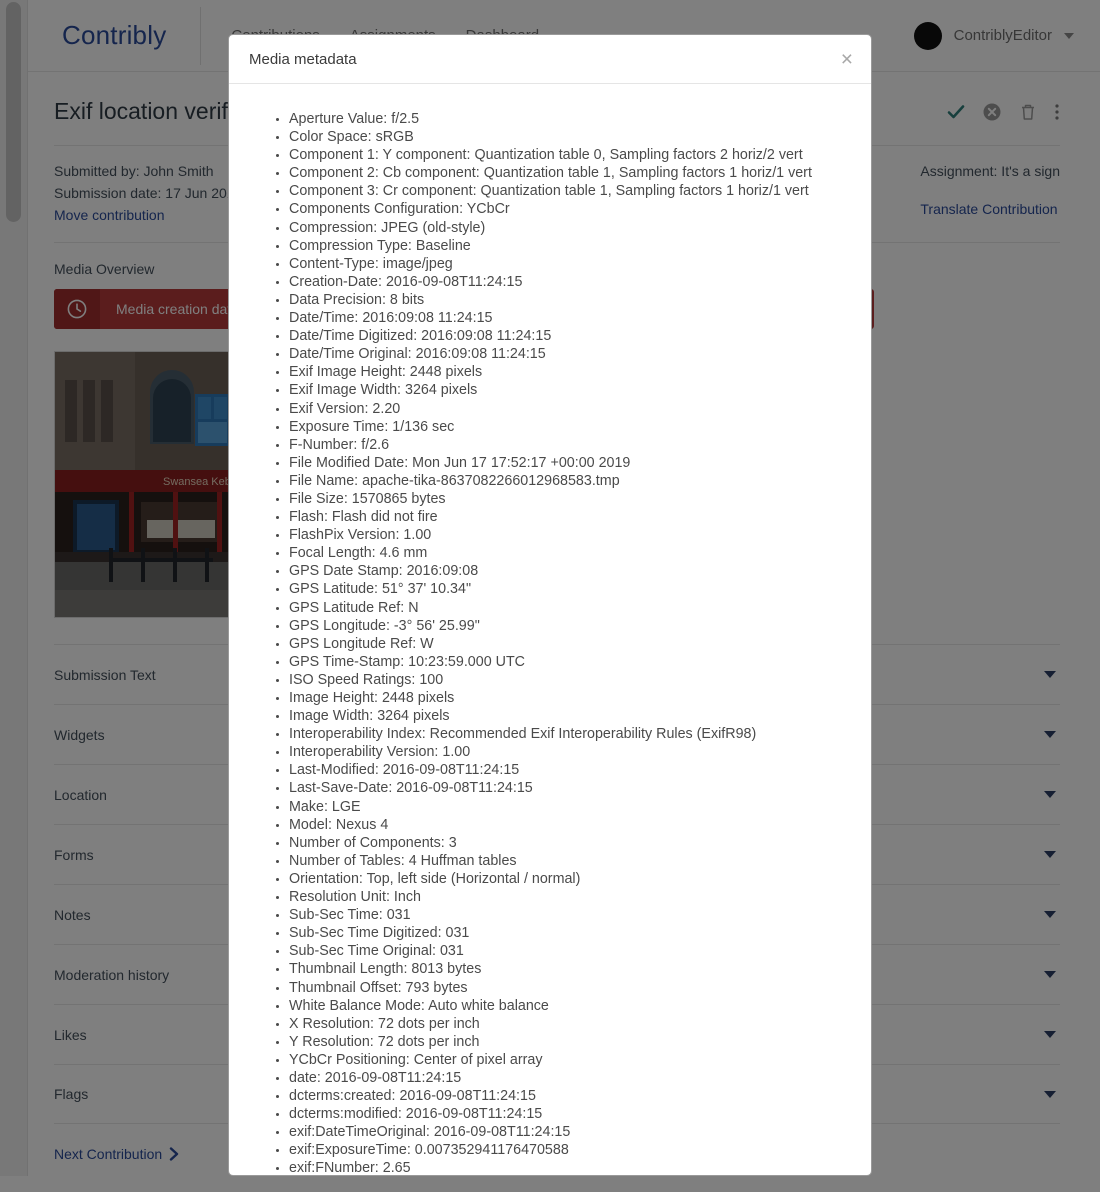 The height and width of the screenshot is (1192, 1100). I want to click on metadata-item: Aperture Value: f/2.5, so click(570, 119).